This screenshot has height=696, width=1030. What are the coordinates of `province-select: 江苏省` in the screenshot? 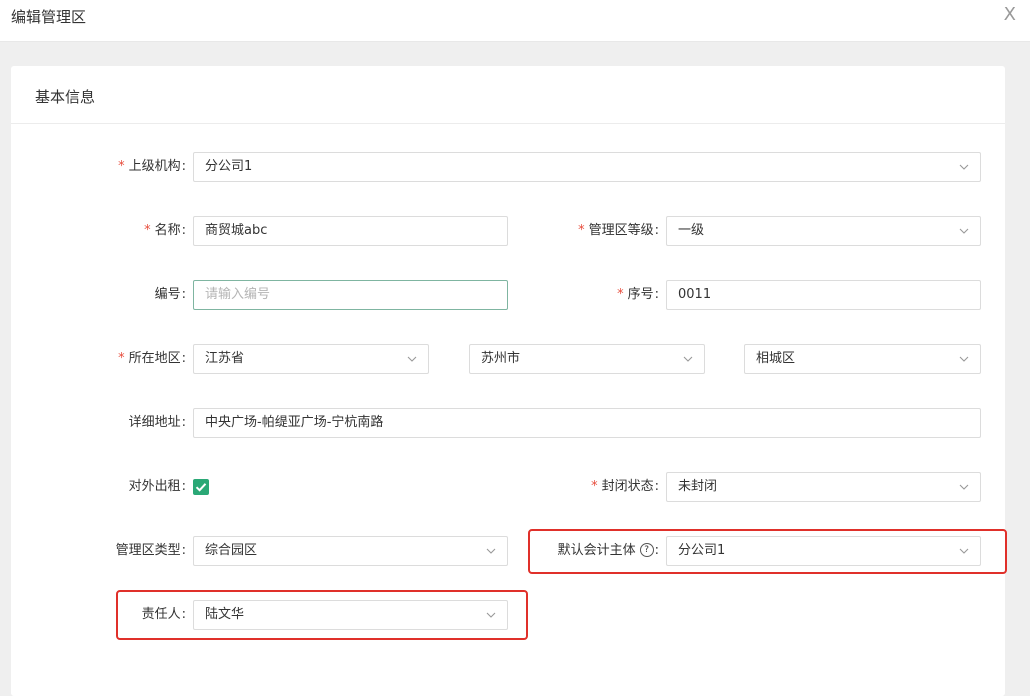 It's located at (311, 359).